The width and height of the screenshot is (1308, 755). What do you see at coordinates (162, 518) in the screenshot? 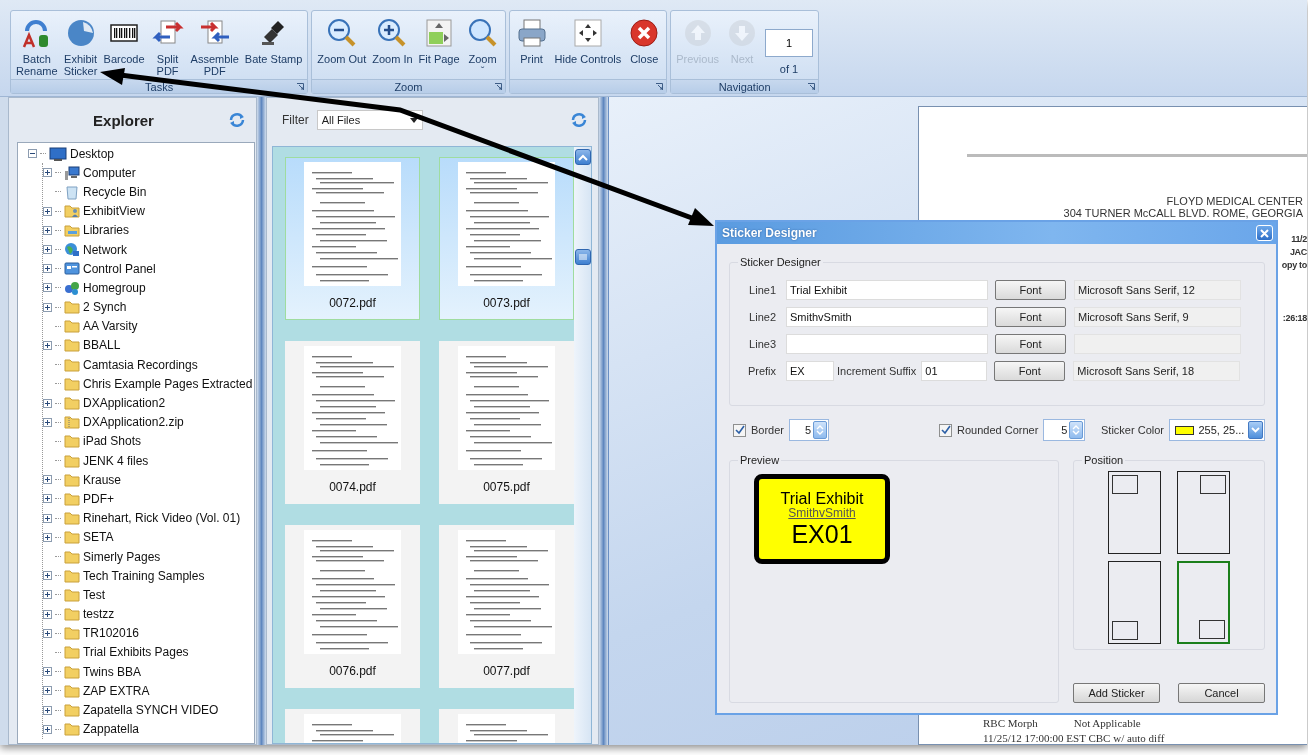
I see `tree-item: Rinehart, Rick Video (Vol. 01)` at bounding box center [162, 518].